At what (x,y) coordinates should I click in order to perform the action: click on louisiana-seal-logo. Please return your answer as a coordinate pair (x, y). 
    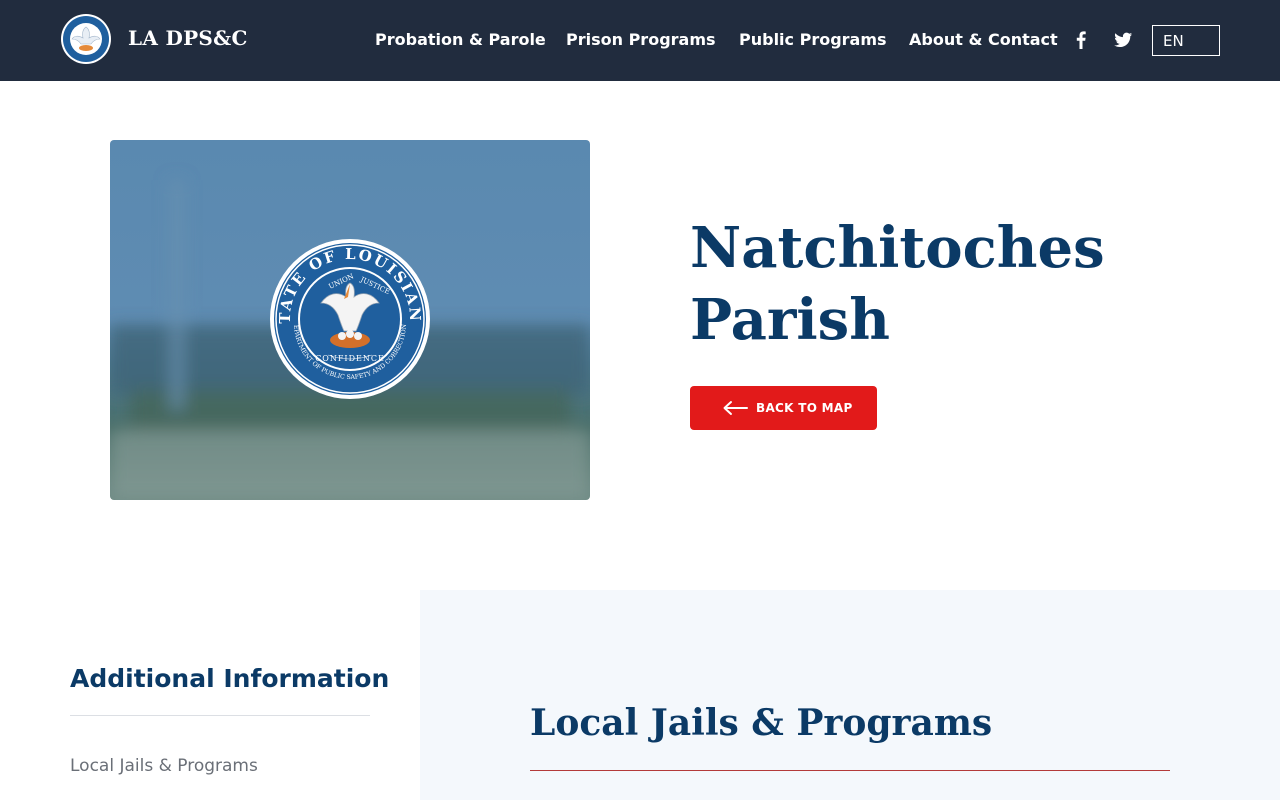
    Looking at the image, I should click on (86, 39).